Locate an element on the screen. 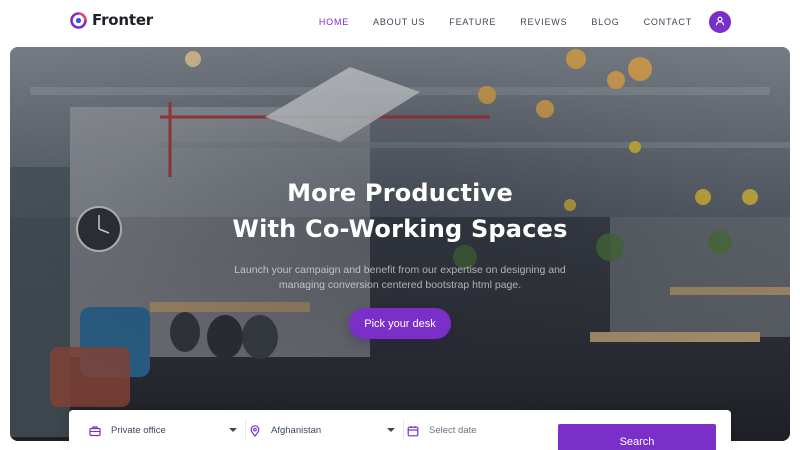 The width and height of the screenshot is (800, 450). hero-title-line2: With Co-Working Spaces is located at coordinates (400, 229).